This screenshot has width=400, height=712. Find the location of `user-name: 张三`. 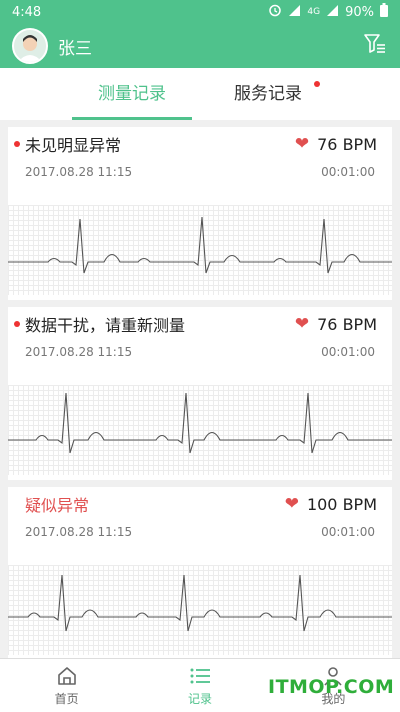

user-name: 张三 is located at coordinates (75, 46).